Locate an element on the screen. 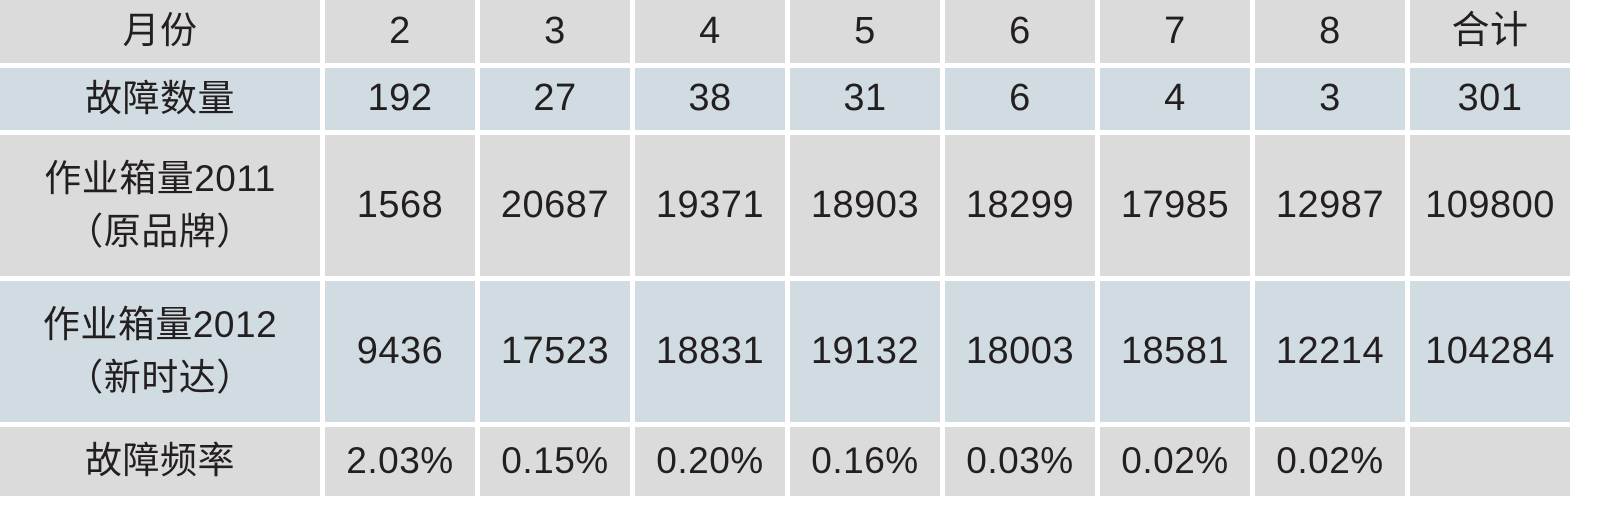 The image size is (1600, 521). column-header-3: 3 is located at coordinates (555, 31).